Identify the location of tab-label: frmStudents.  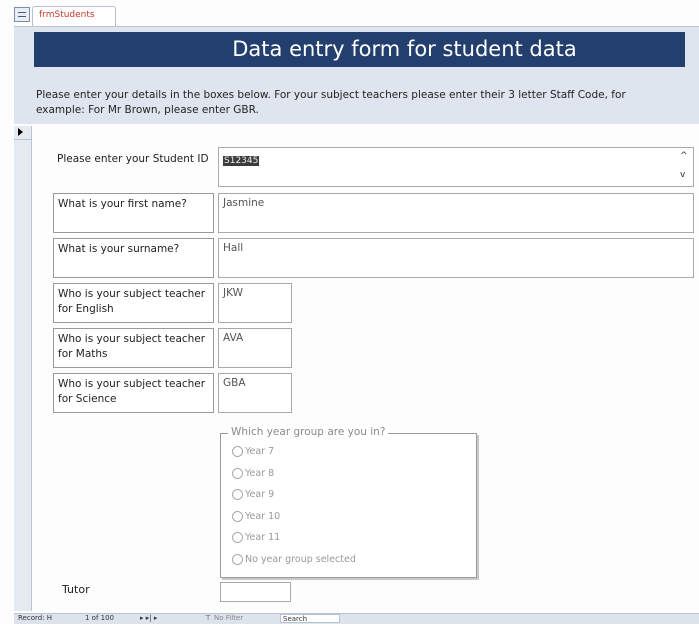
(67, 15).